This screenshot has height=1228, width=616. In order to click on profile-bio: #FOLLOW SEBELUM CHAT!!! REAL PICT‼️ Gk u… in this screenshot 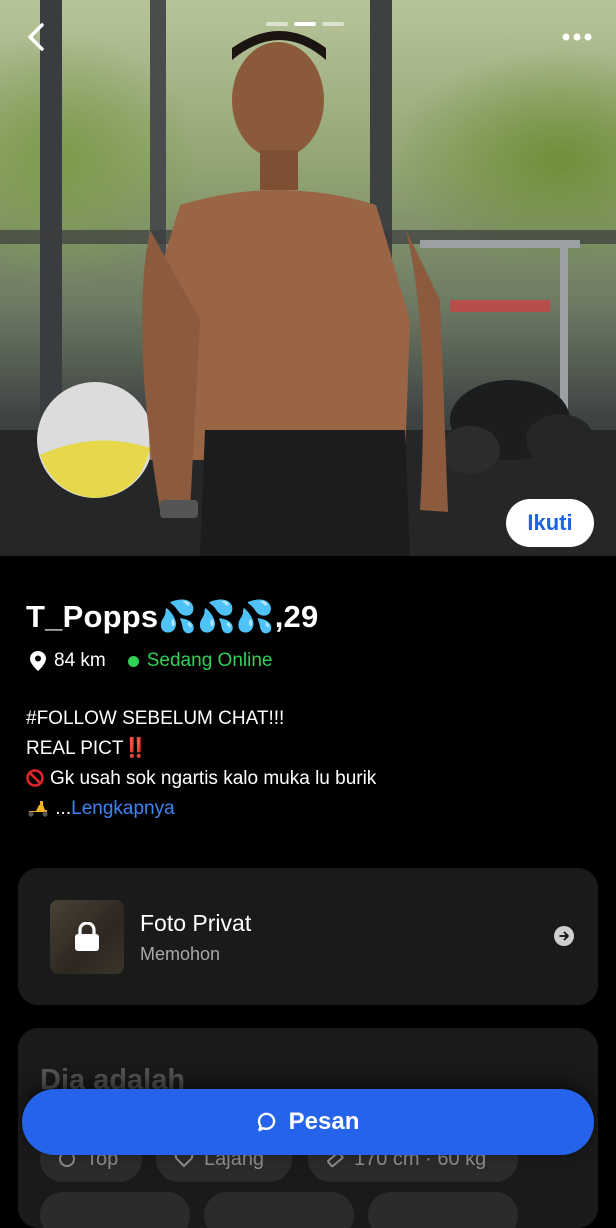, I will do `click(201, 764)`.